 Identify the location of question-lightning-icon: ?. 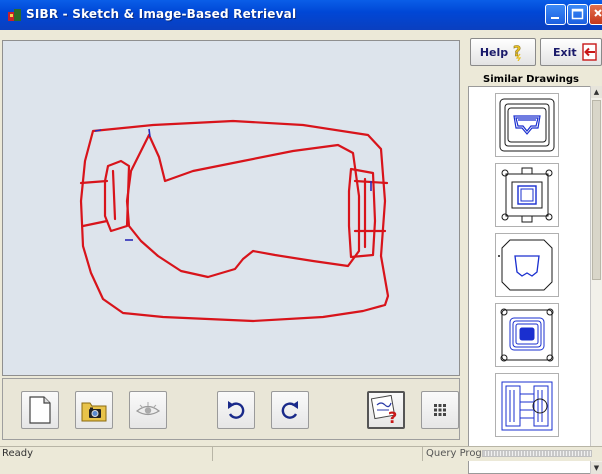
(517, 52).